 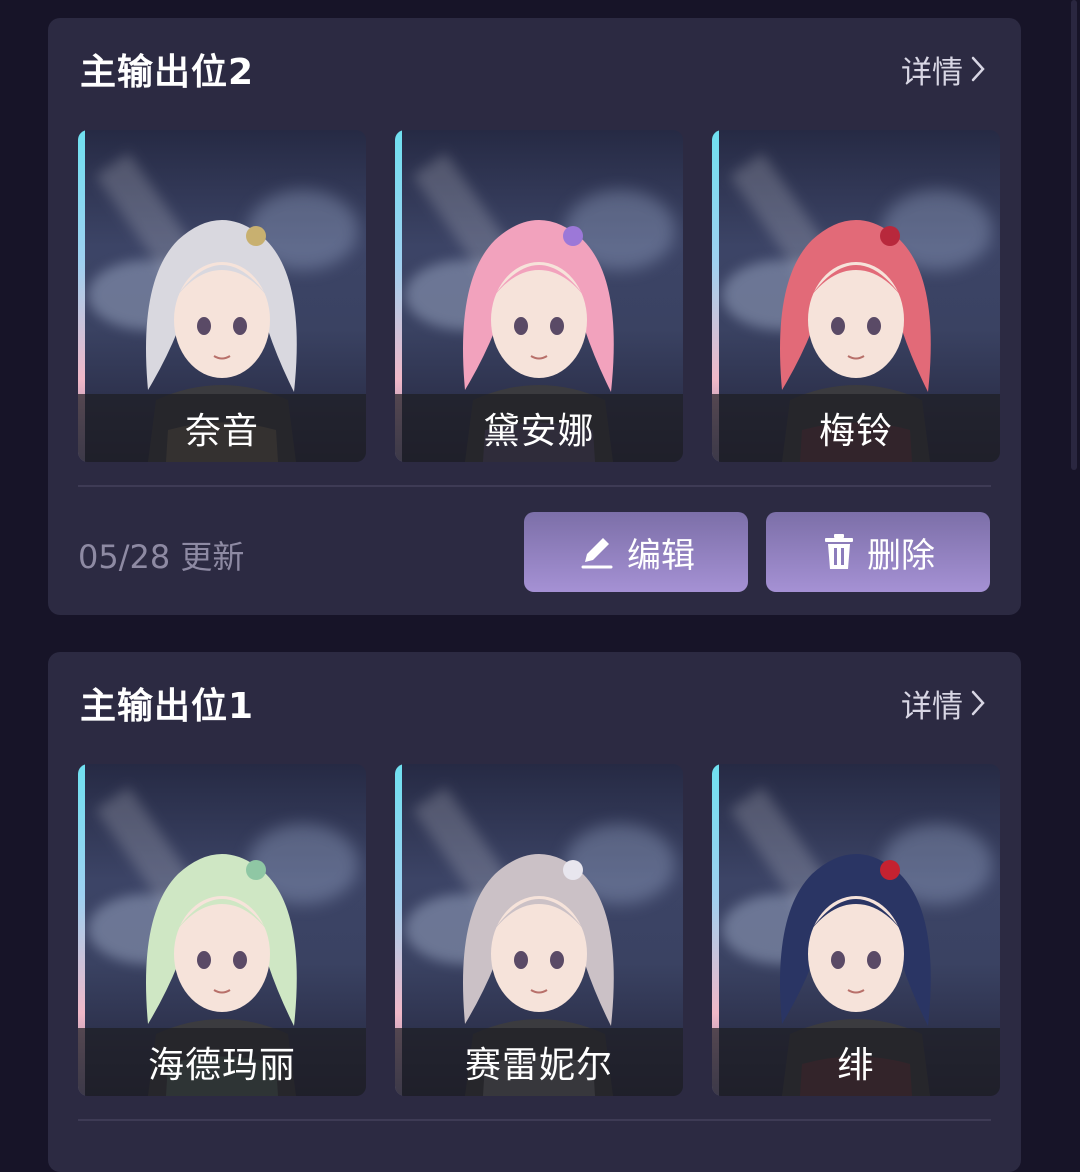 What do you see at coordinates (161, 557) in the screenshot?
I see `update-timestamp: 05/28 更新` at bounding box center [161, 557].